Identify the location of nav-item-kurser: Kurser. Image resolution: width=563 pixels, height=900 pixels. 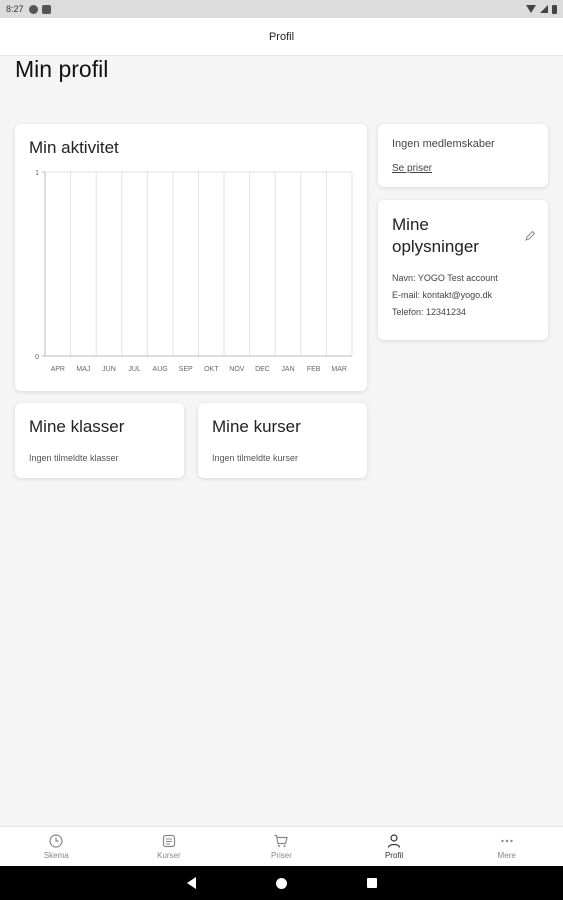
(169, 846).